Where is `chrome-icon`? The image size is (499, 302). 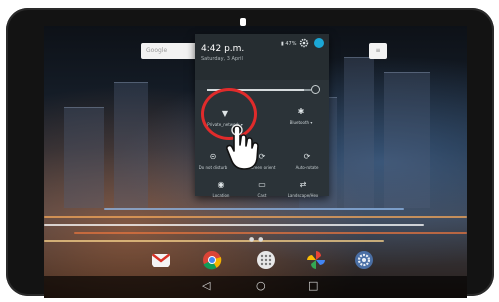 chrome-icon is located at coordinates (212, 260).